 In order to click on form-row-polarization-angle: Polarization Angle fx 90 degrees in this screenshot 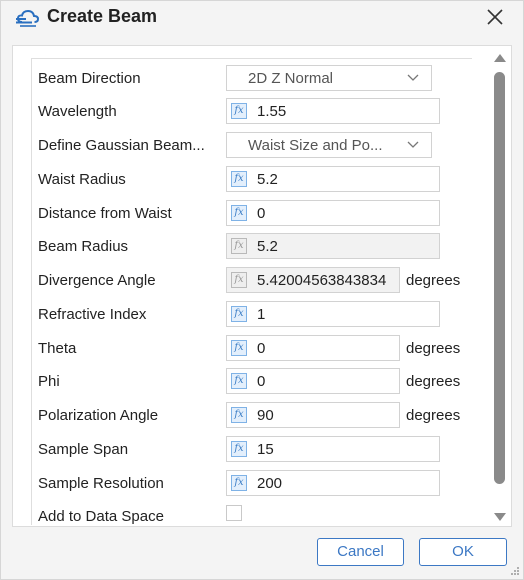, I will do `click(252, 416)`.